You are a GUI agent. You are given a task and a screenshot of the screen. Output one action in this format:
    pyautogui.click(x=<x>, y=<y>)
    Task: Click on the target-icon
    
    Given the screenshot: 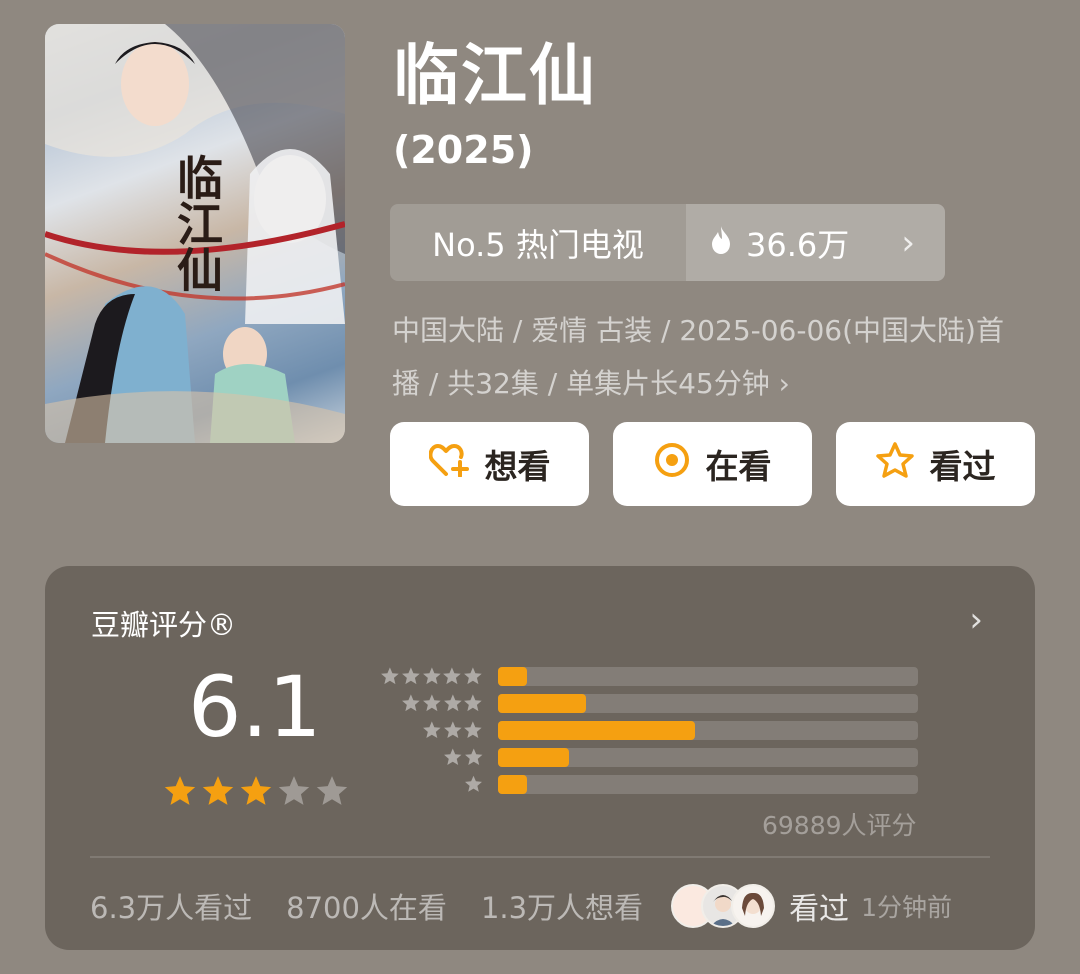 What is the action you would take?
    pyautogui.click(x=672, y=464)
    